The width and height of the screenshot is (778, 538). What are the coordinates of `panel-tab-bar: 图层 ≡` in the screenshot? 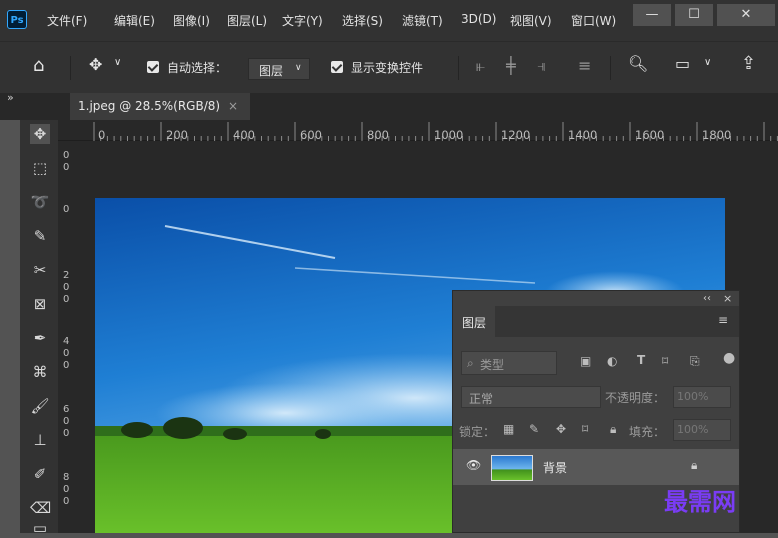 It's located at (596, 321).